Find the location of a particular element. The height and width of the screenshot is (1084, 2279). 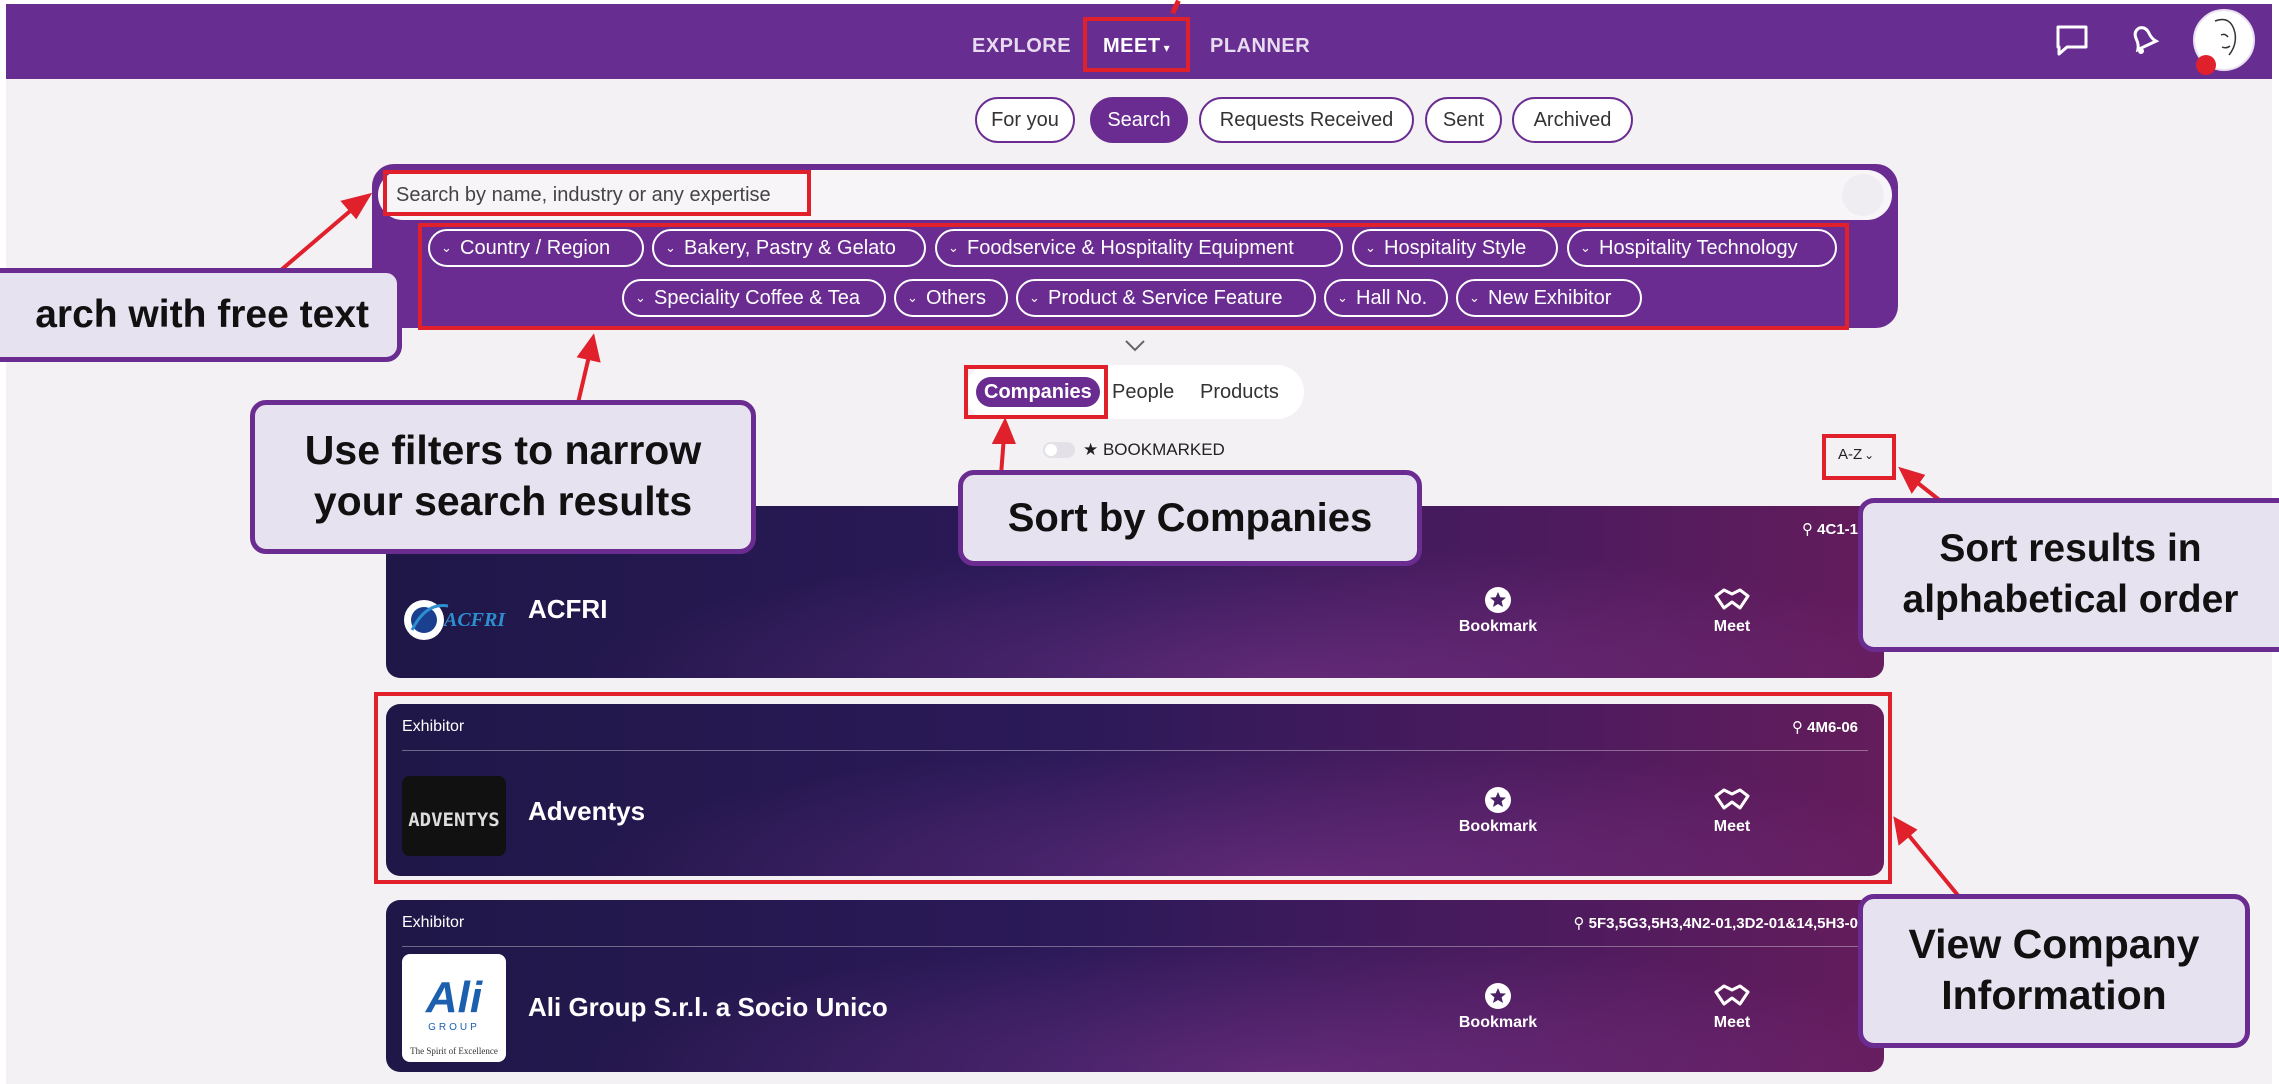

callout-filters-line2: your search results is located at coordinates (503, 501).